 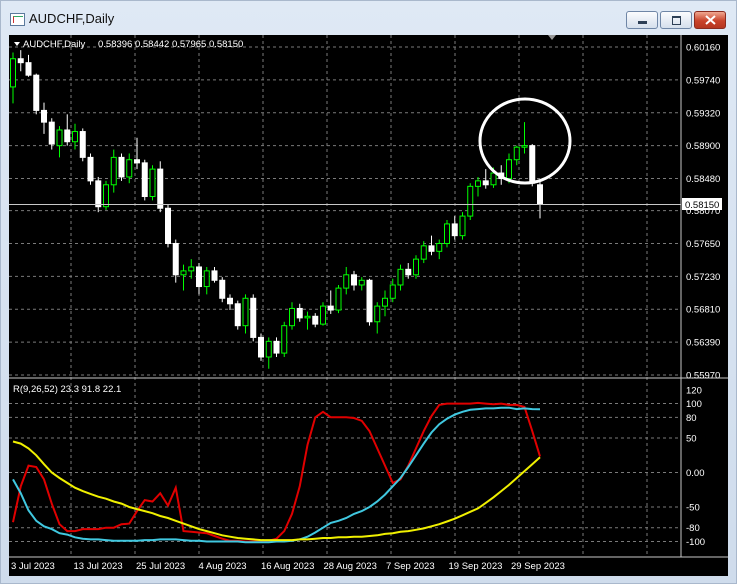 I want to click on date-tick-label: 19 Sep 2023, so click(x=476, y=566).